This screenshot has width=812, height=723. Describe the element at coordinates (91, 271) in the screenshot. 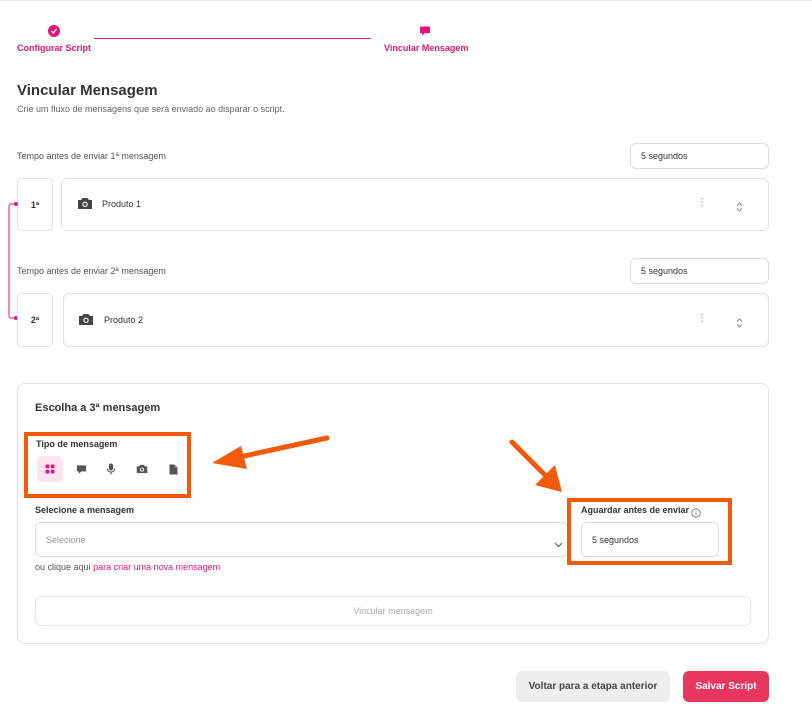

I see `delay-label-2: Tempo antes de enviar 2ª mensagem` at that location.